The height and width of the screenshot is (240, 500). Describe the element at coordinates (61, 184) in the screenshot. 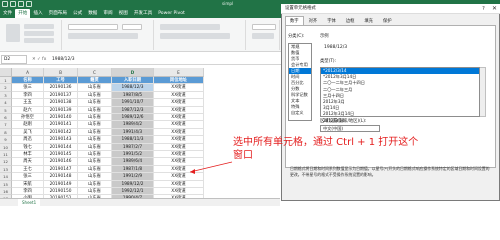

I see `table-cell: 20190149` at that location.